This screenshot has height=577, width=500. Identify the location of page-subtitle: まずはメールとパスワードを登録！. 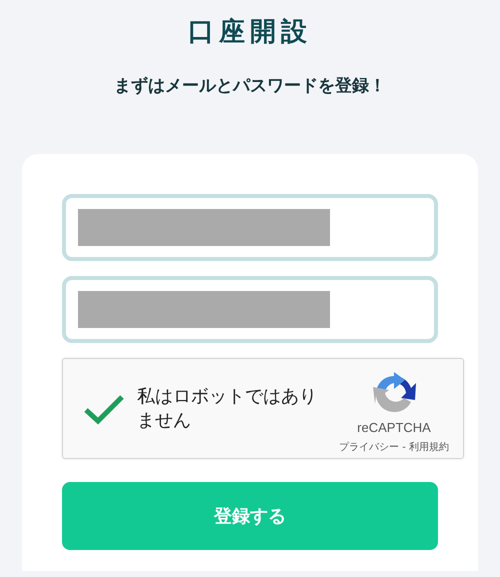
(250, 86).